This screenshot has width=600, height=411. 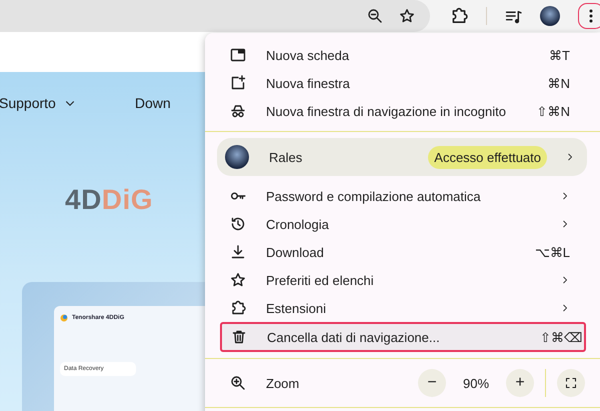 What do you see at coordinates (109, 200) in the screenshot?
I see `logo-text: 4DDiG` at bounding box center [109, 200].